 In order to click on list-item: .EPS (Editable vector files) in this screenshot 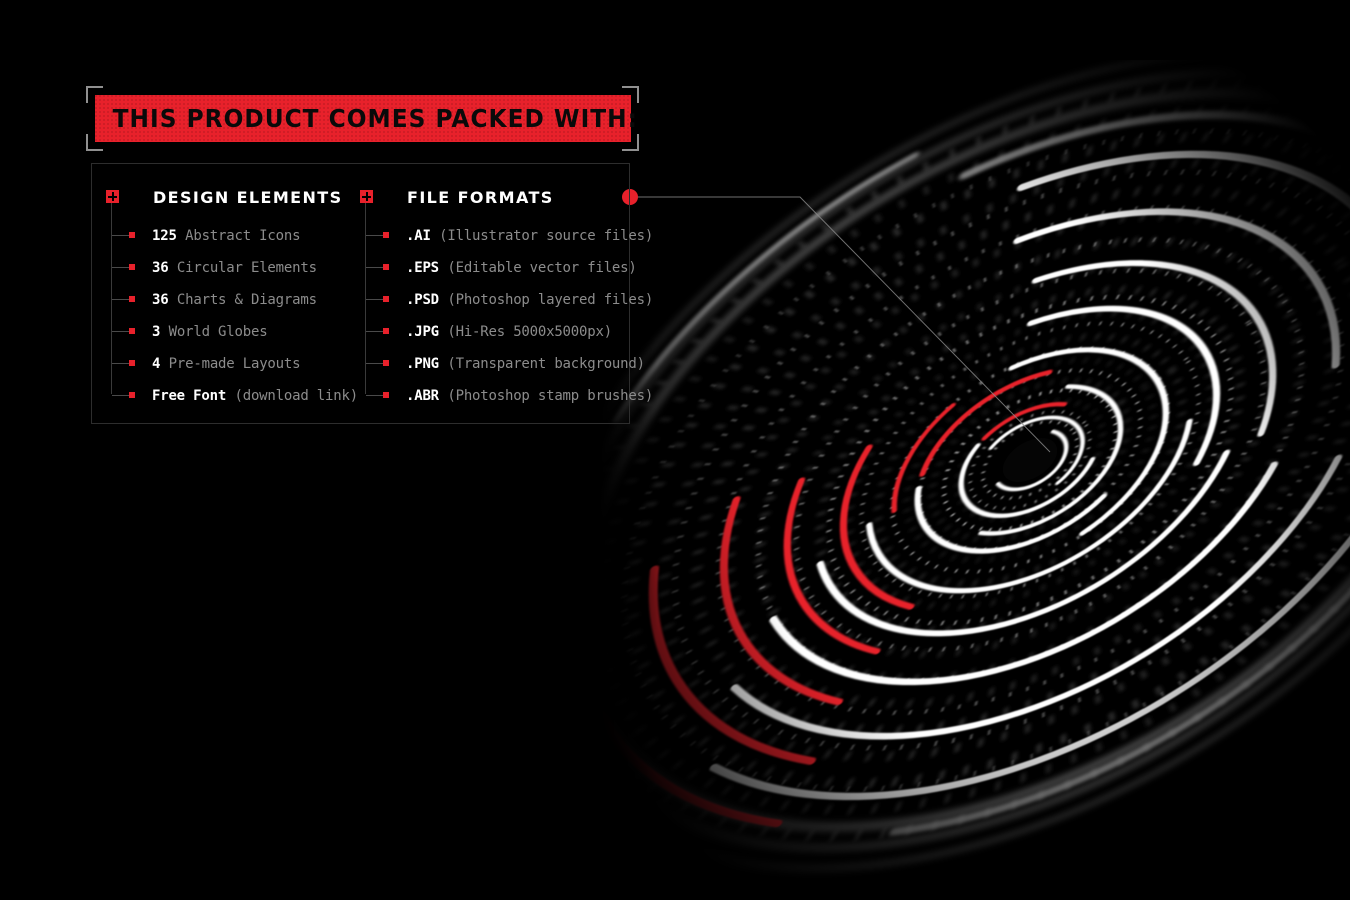, I will do `click(498, 268)`.